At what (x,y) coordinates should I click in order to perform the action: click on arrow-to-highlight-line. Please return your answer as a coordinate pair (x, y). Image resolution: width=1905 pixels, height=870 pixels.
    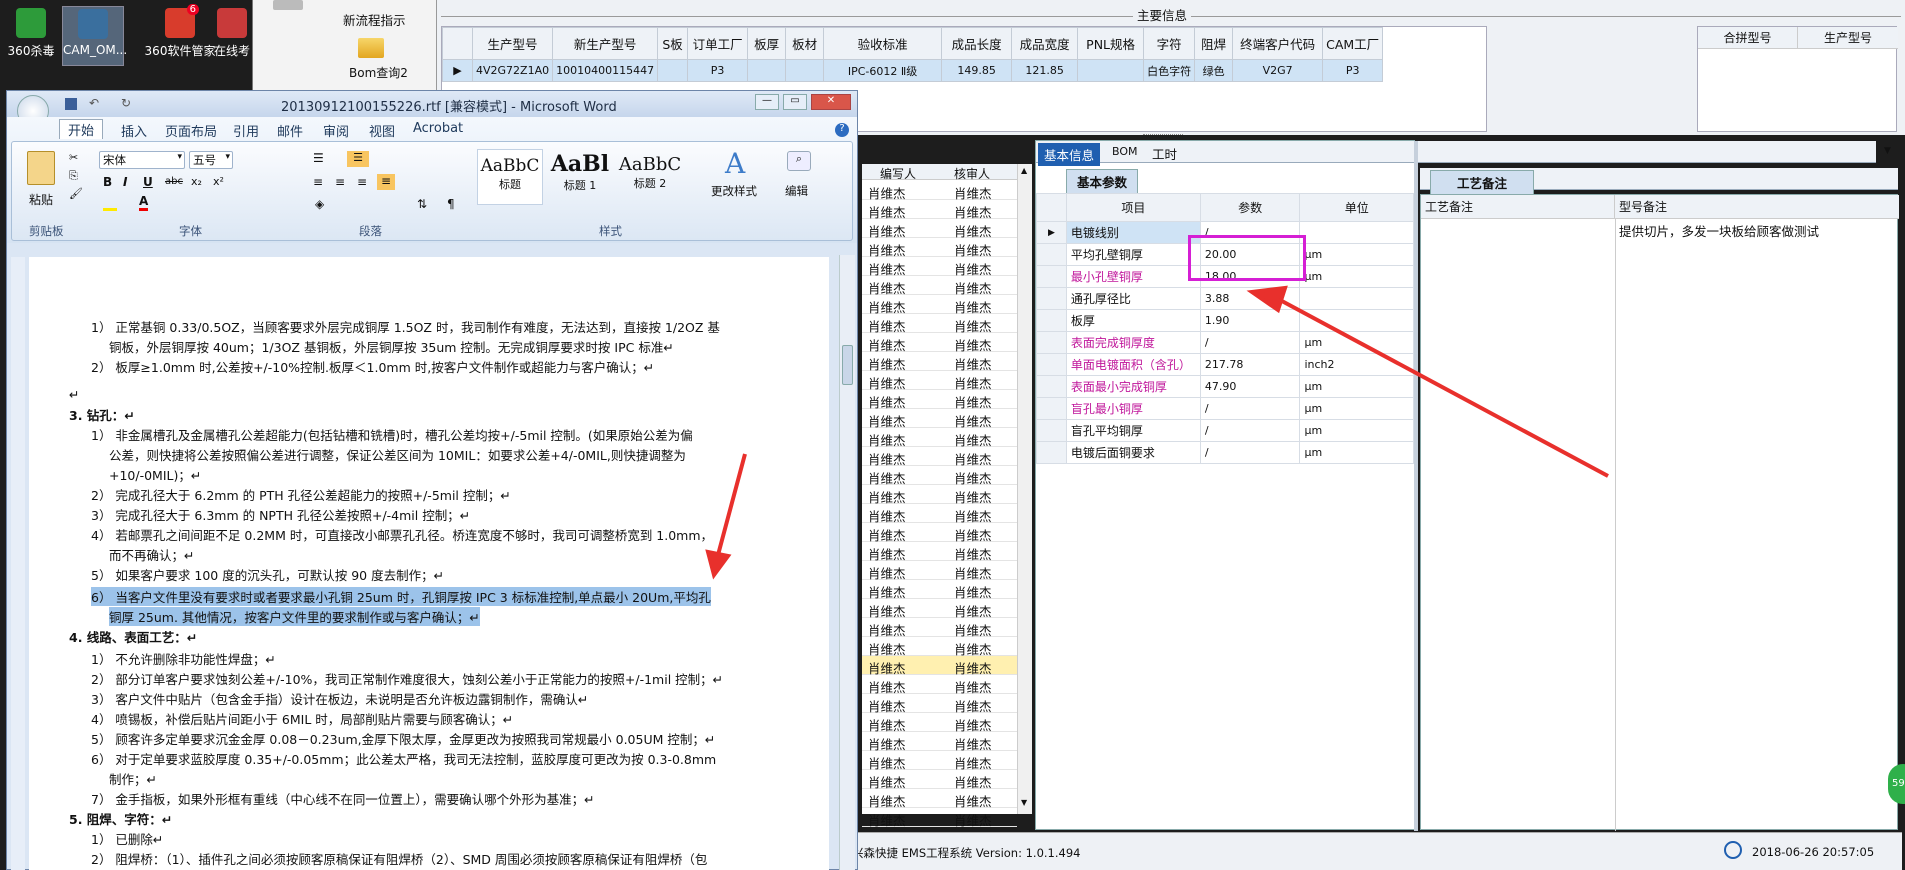
    Looking at the image, I should click on (731, 504).